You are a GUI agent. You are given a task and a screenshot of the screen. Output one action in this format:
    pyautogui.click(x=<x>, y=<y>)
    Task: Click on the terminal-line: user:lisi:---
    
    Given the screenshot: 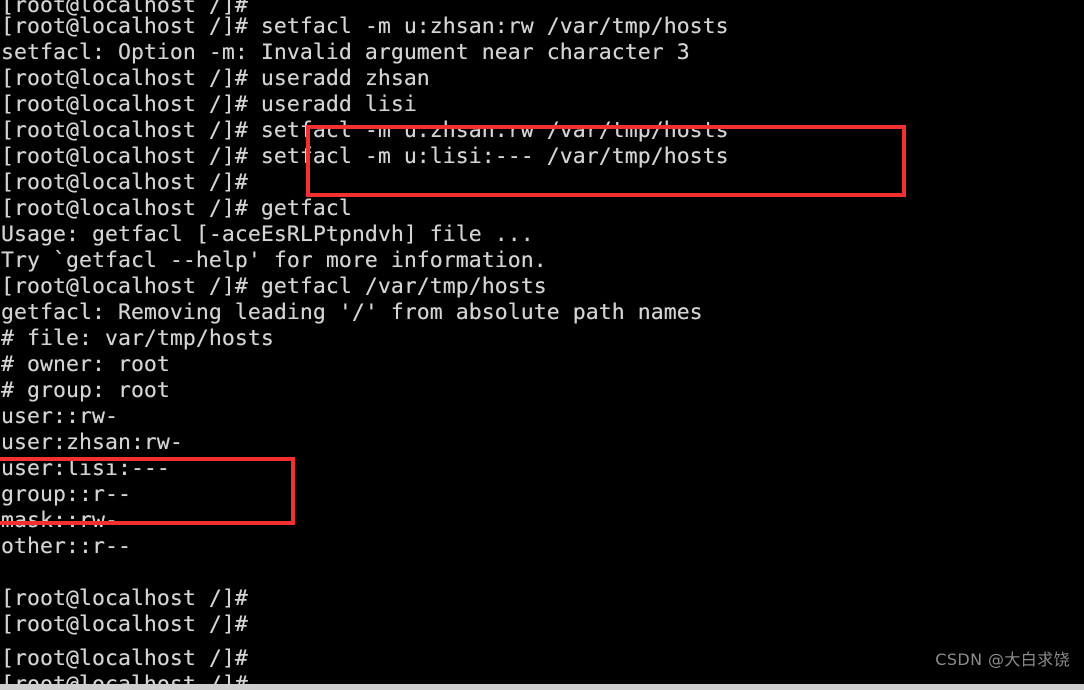 What is the action you would take?
    pyautogui.click(x=542, y=469)
    